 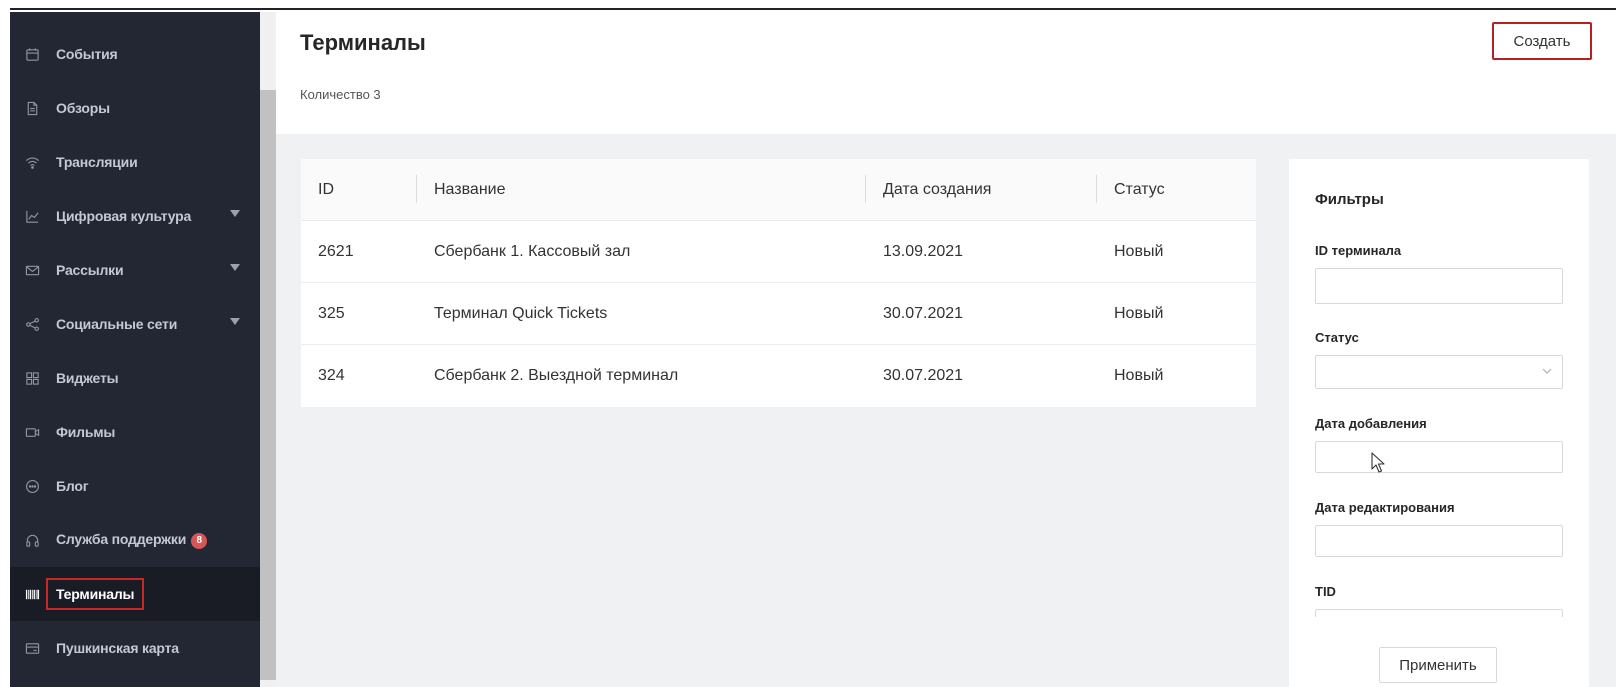 I want to click on headphones-icon, so click(x=32, y=540).